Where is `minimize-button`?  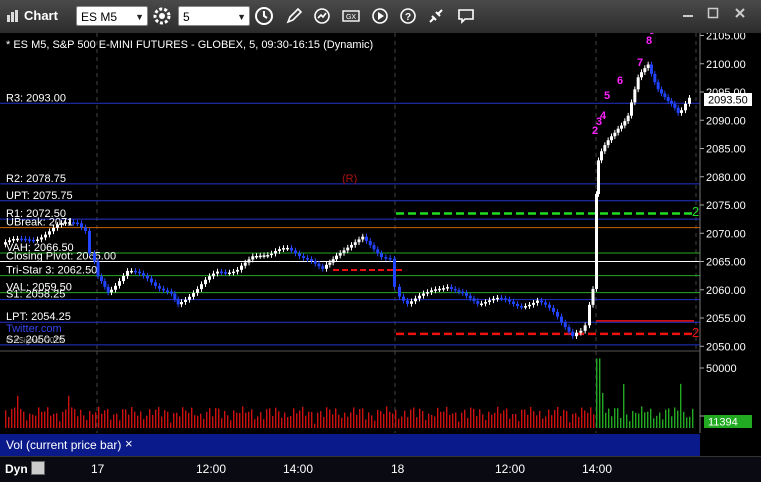 minimize-button is located at coordinates (688, 13).